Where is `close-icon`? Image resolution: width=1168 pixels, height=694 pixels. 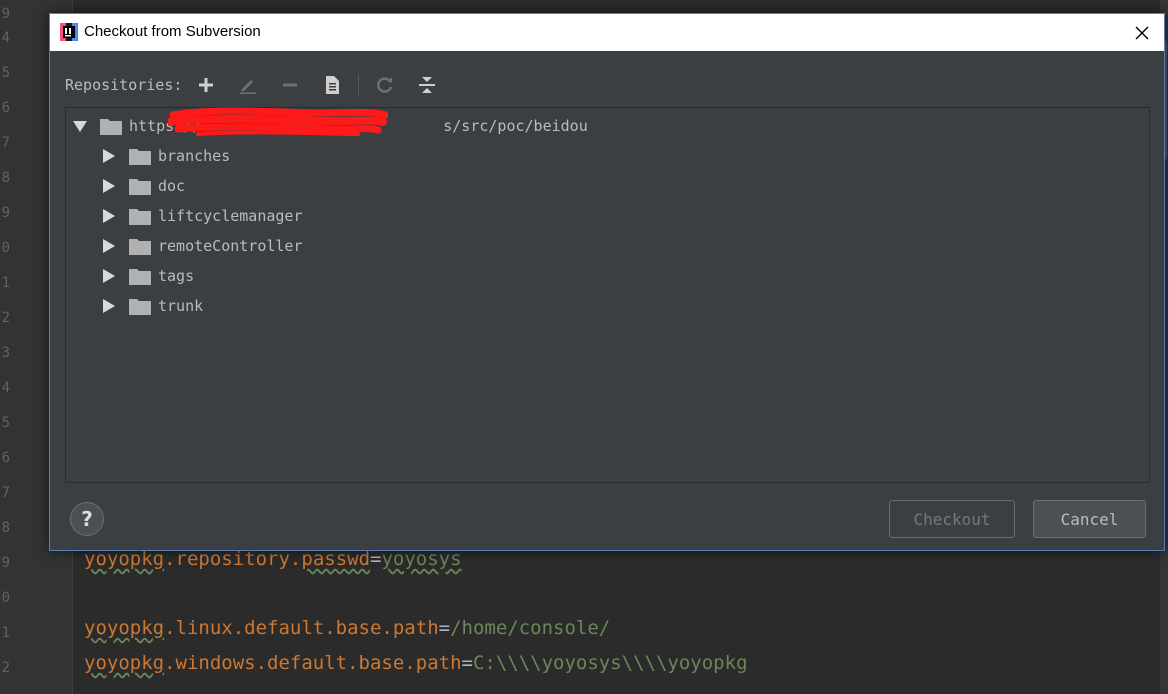
close-icon is located at coordinates (1142, 32).